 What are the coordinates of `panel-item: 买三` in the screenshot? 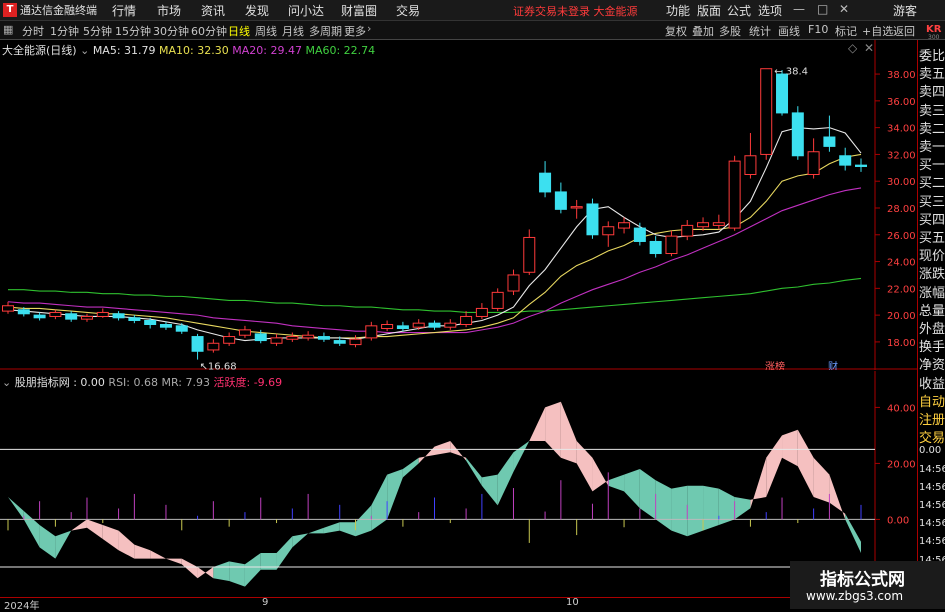 It's located at (932, 200).